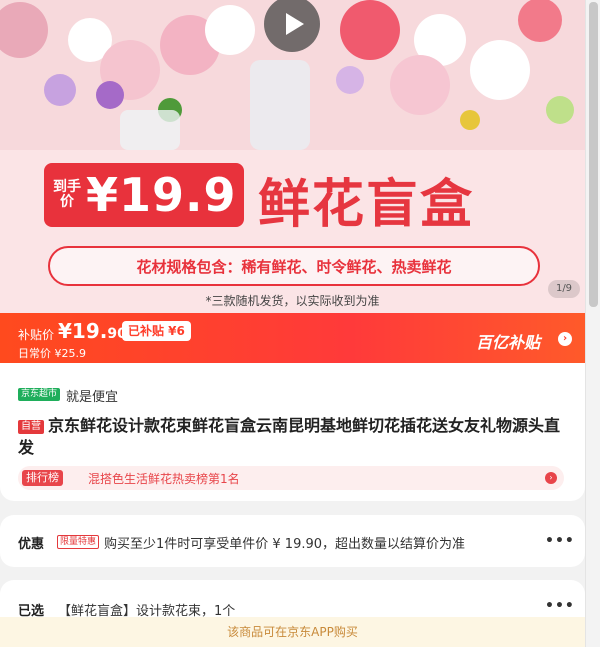  What do you see at coordinates (292, 338) in the screenshot?
I see `price-bar: 补贴价 ¥19.90 已补贴 ¥6 日常价 ¥25.9 百亿补贴 ›` at bounding box center [292, 338].